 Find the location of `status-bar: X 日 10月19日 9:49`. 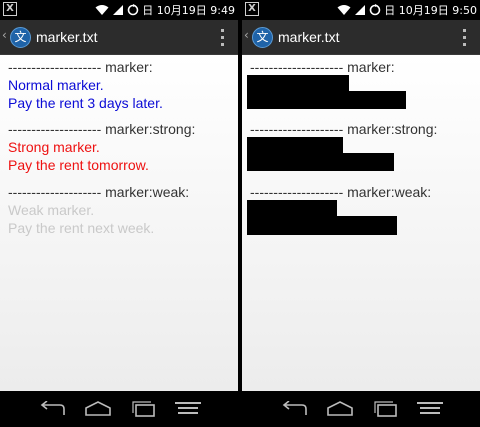

status-bar: X 日 10月19日 9:49 is located at coordinates (119, 10).